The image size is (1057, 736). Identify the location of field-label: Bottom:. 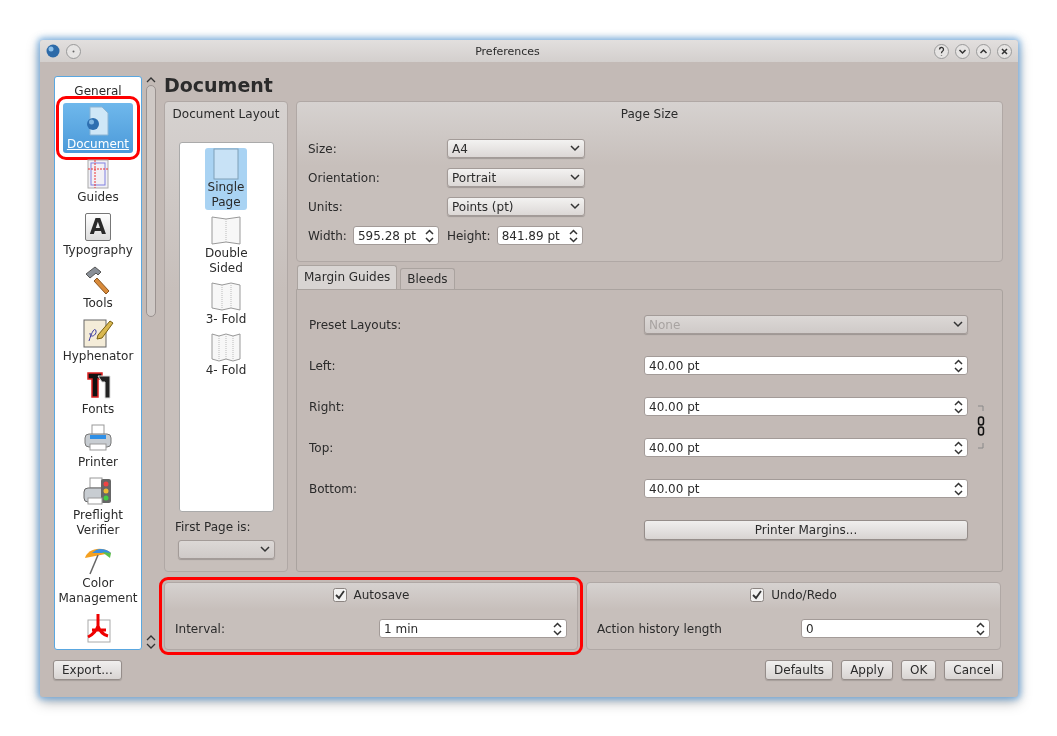
(334, 488).